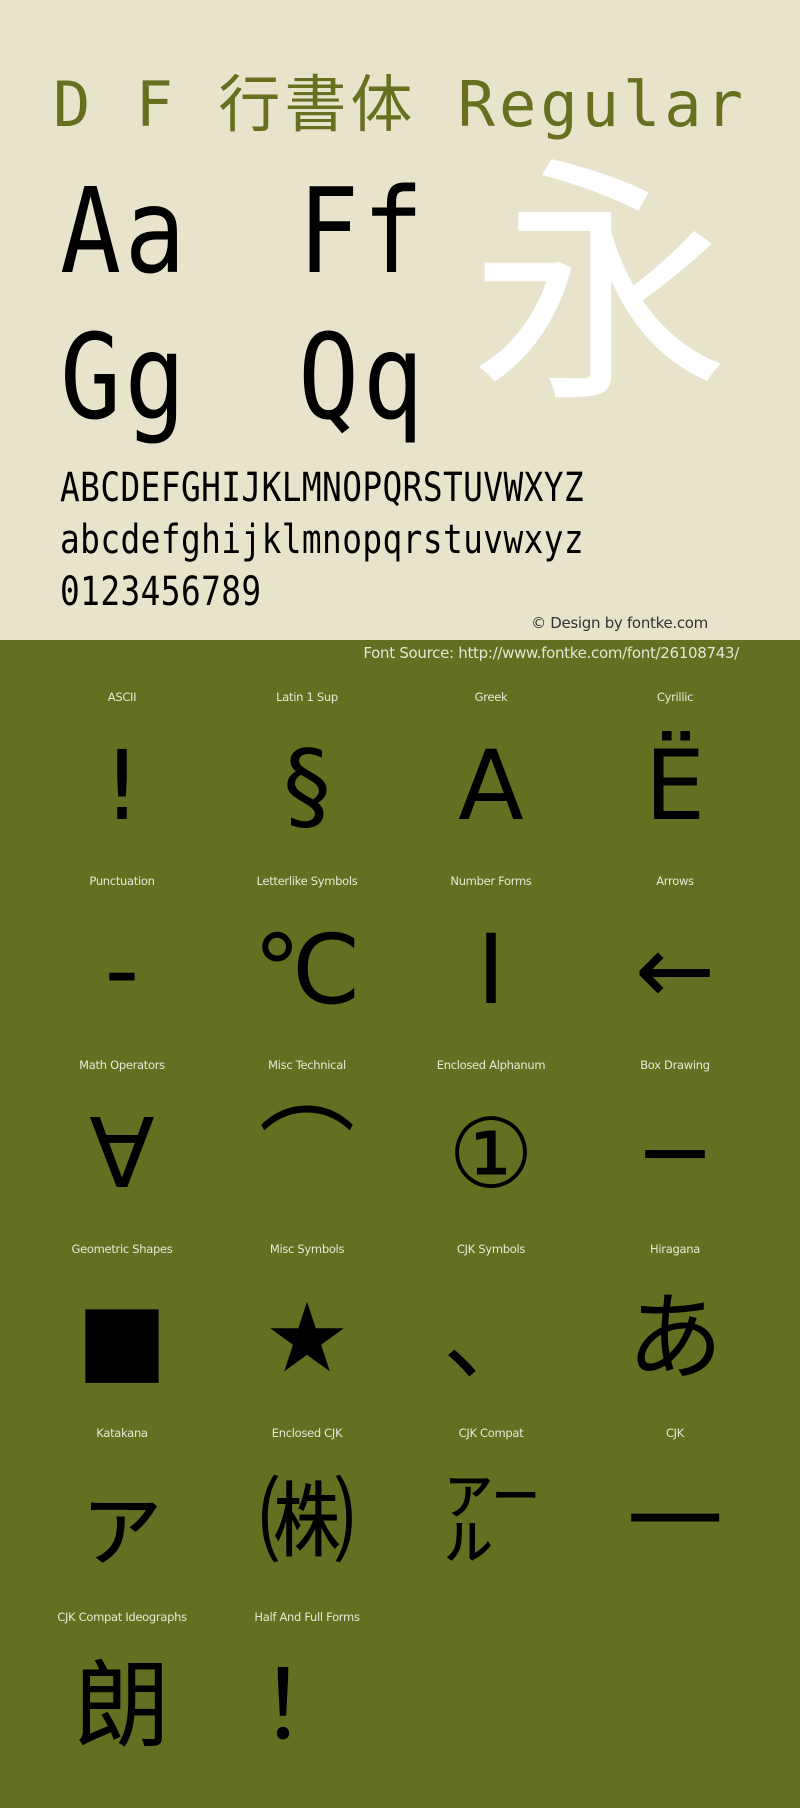  What do you see at coordinates (322, 540) in the screenshot?
I see `lowercase-alphabet: abcdefghijklmnopqrstuvwxyz` at bounding box center [322, 540].